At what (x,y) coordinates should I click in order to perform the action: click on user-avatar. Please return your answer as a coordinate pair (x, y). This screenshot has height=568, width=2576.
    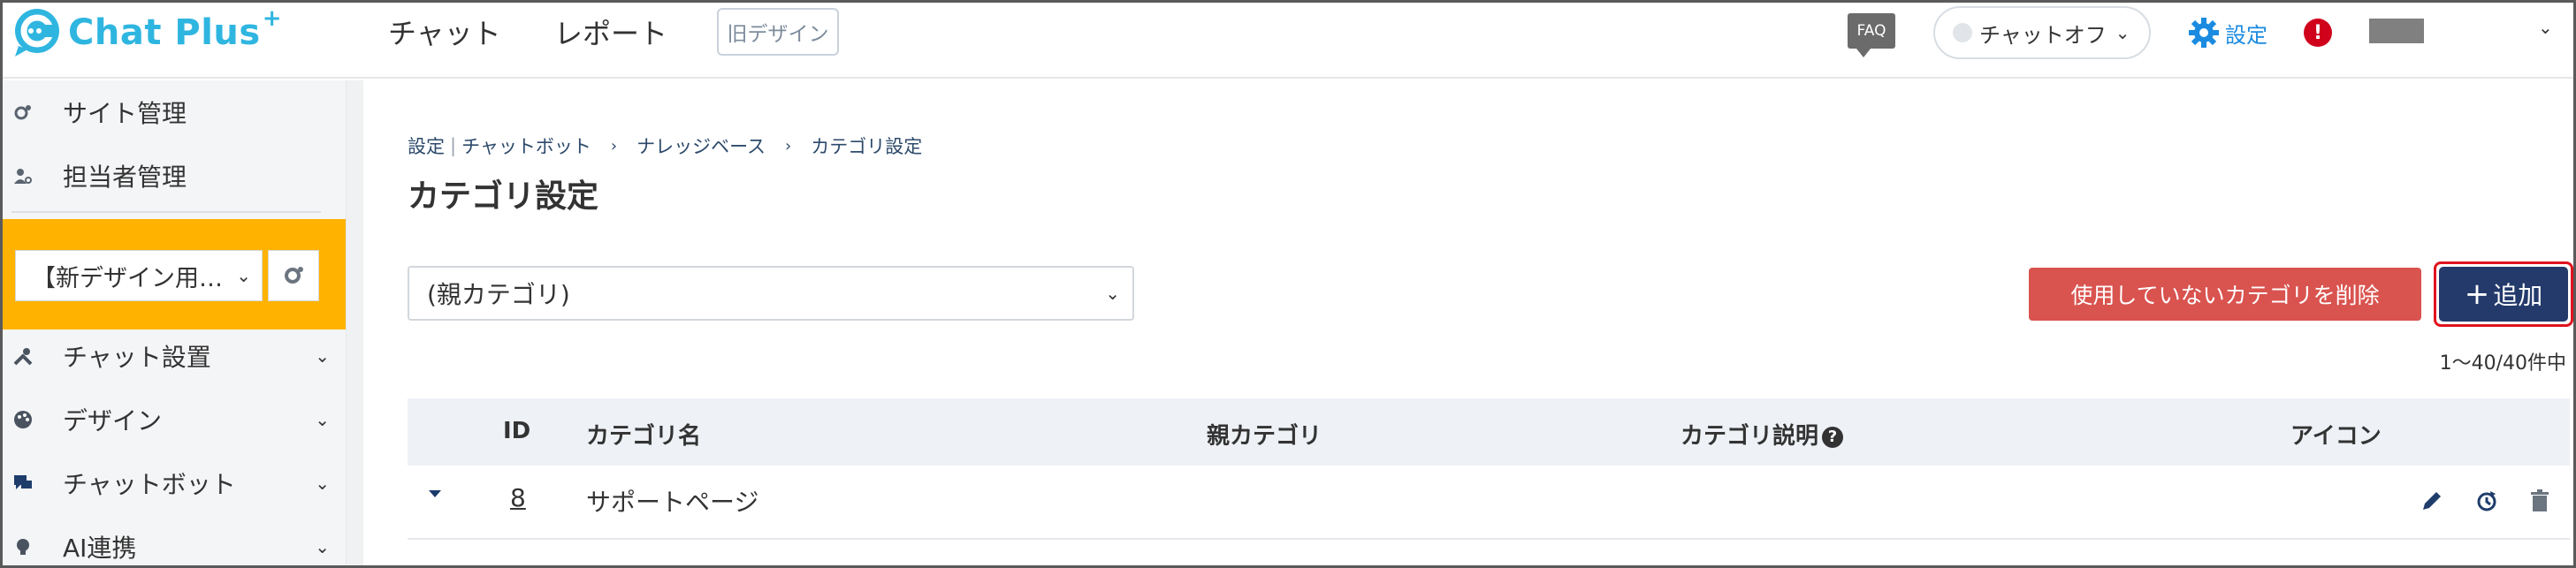
    Looking at the image, I should click on (2396, 31).